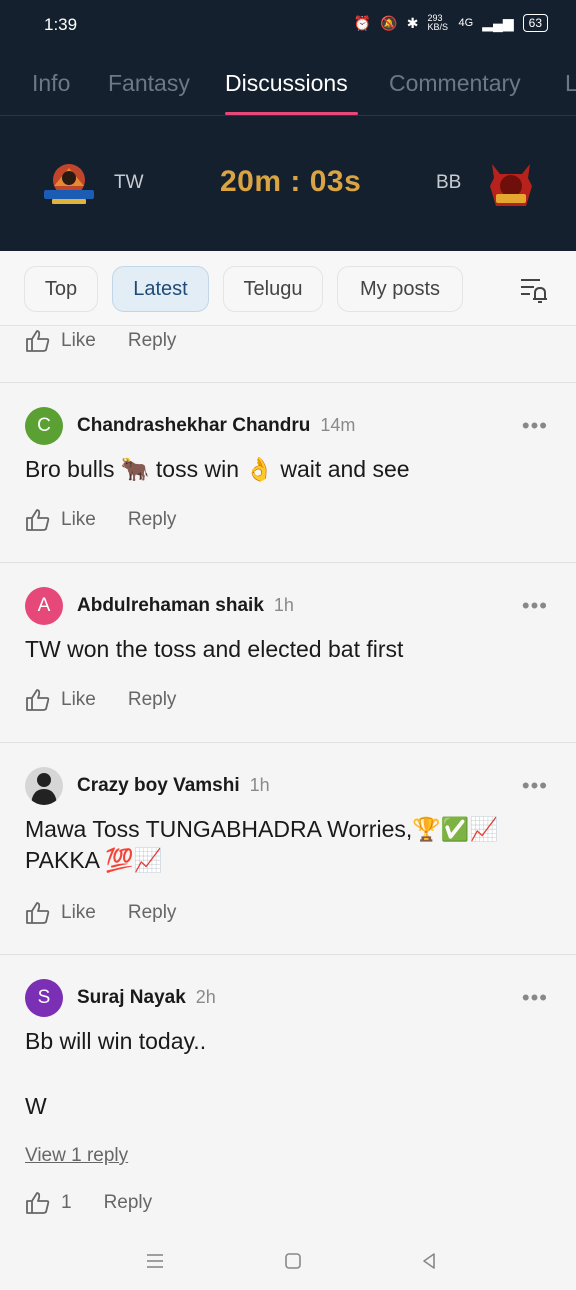 This screenshot has width=576, height=1290. What do you see at coordinates (76, 1156) in the screenshot?
I see `view-replies-link: View 1 reply` at bounding box center [76, 1156].